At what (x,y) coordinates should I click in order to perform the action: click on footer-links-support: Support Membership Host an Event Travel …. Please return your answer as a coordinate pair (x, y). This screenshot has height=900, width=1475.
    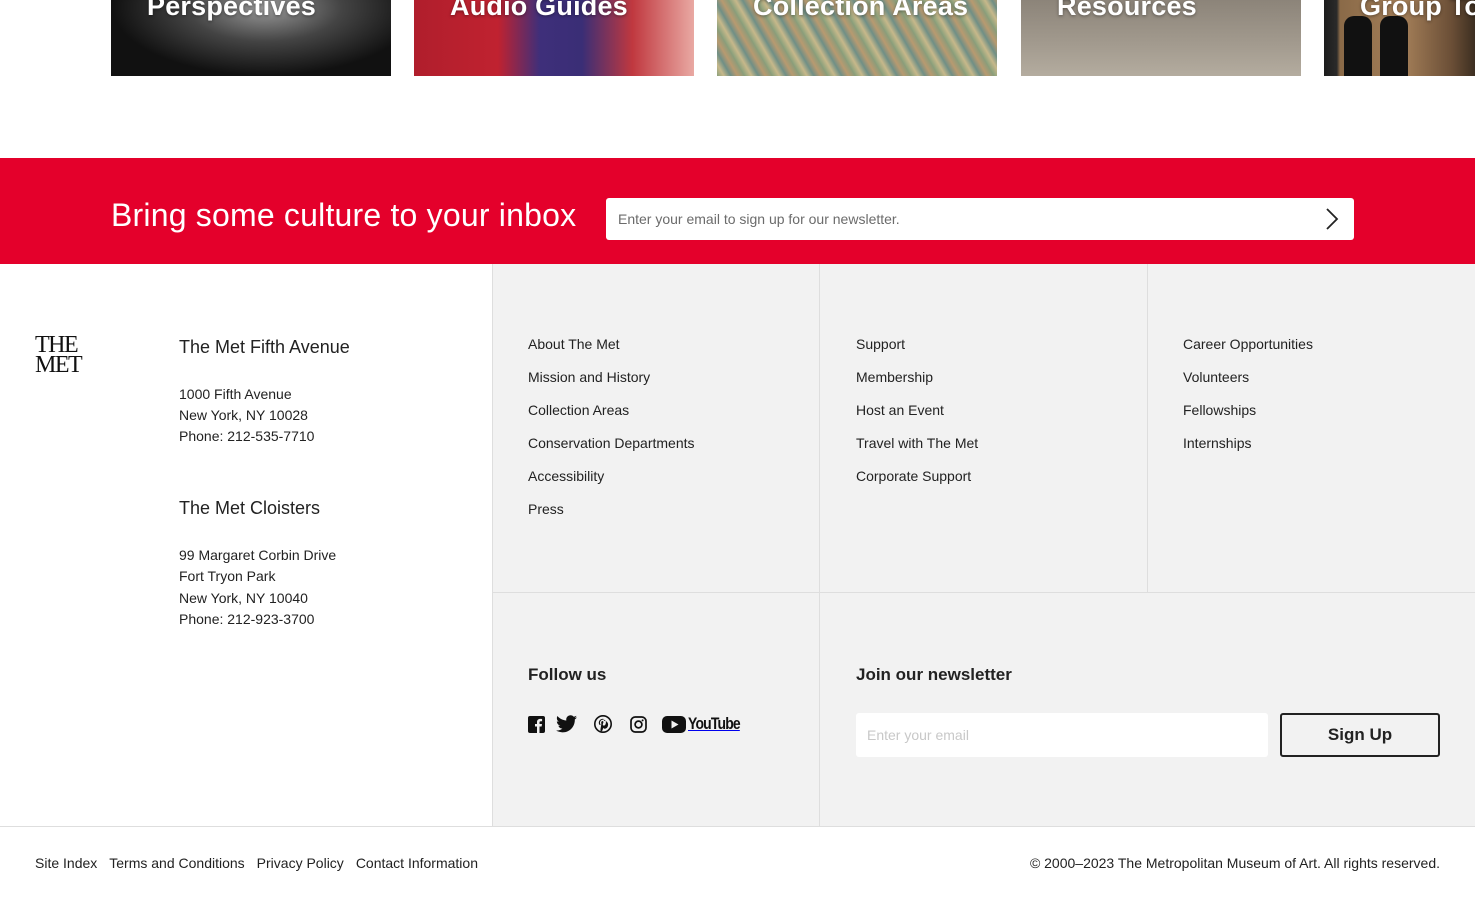
    Looking at the image, I should click on (917, 418).